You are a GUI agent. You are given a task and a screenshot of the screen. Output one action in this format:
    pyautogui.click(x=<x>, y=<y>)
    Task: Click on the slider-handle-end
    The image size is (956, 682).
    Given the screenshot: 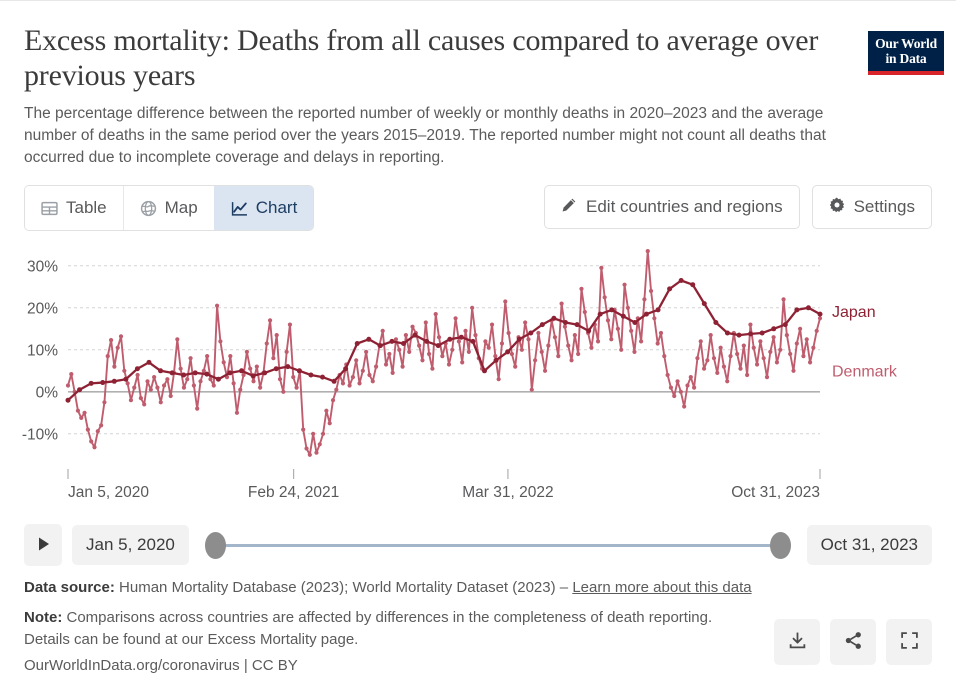 What is the action you would take?
    pyautogui.click(x=780, y=545)
    